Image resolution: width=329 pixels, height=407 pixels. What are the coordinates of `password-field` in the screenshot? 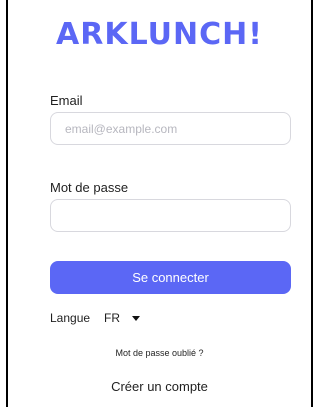 It's located at (170, 215).